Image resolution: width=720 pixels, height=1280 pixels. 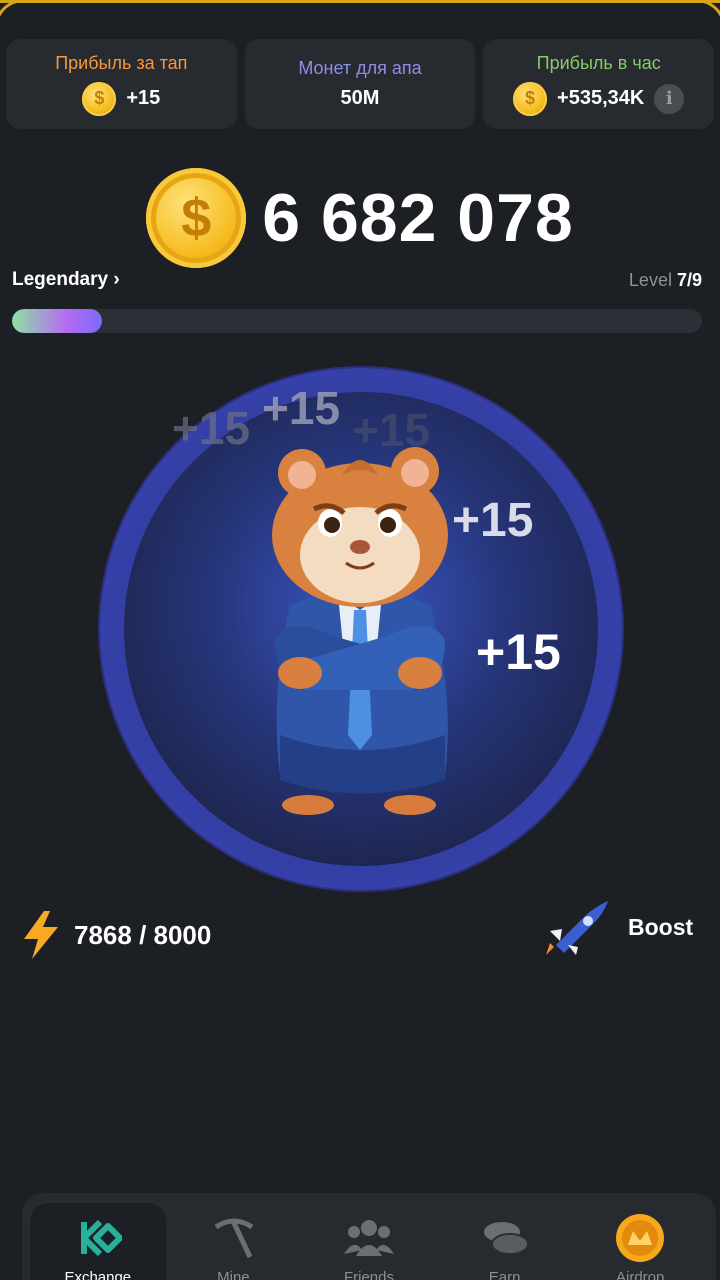 I want to click on nav-label: Earn, so click(x=504, y=1274).